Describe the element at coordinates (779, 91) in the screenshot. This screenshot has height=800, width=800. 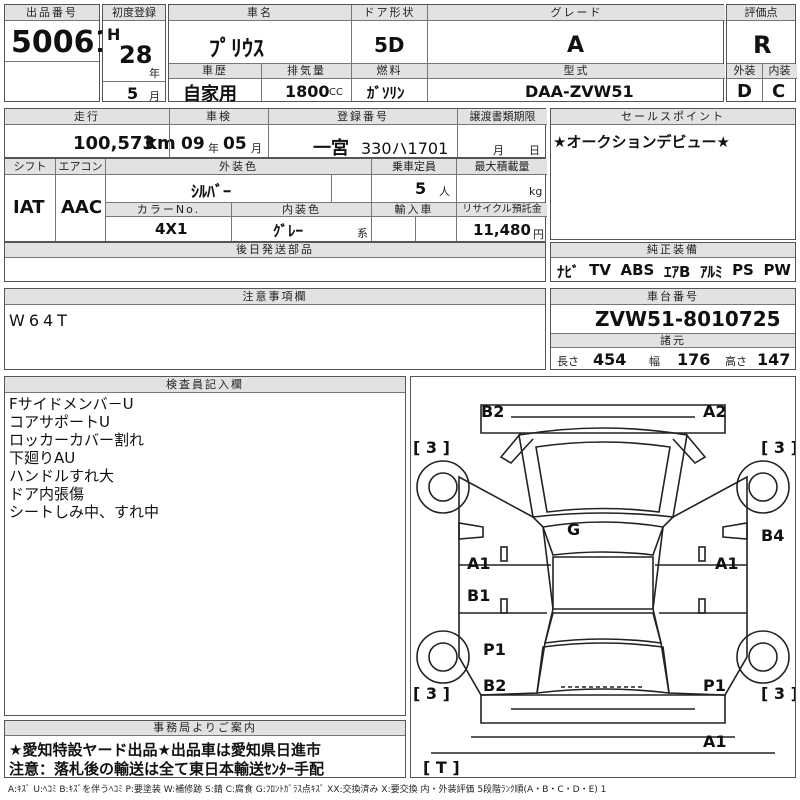
I see `interior-score: C` at that location.